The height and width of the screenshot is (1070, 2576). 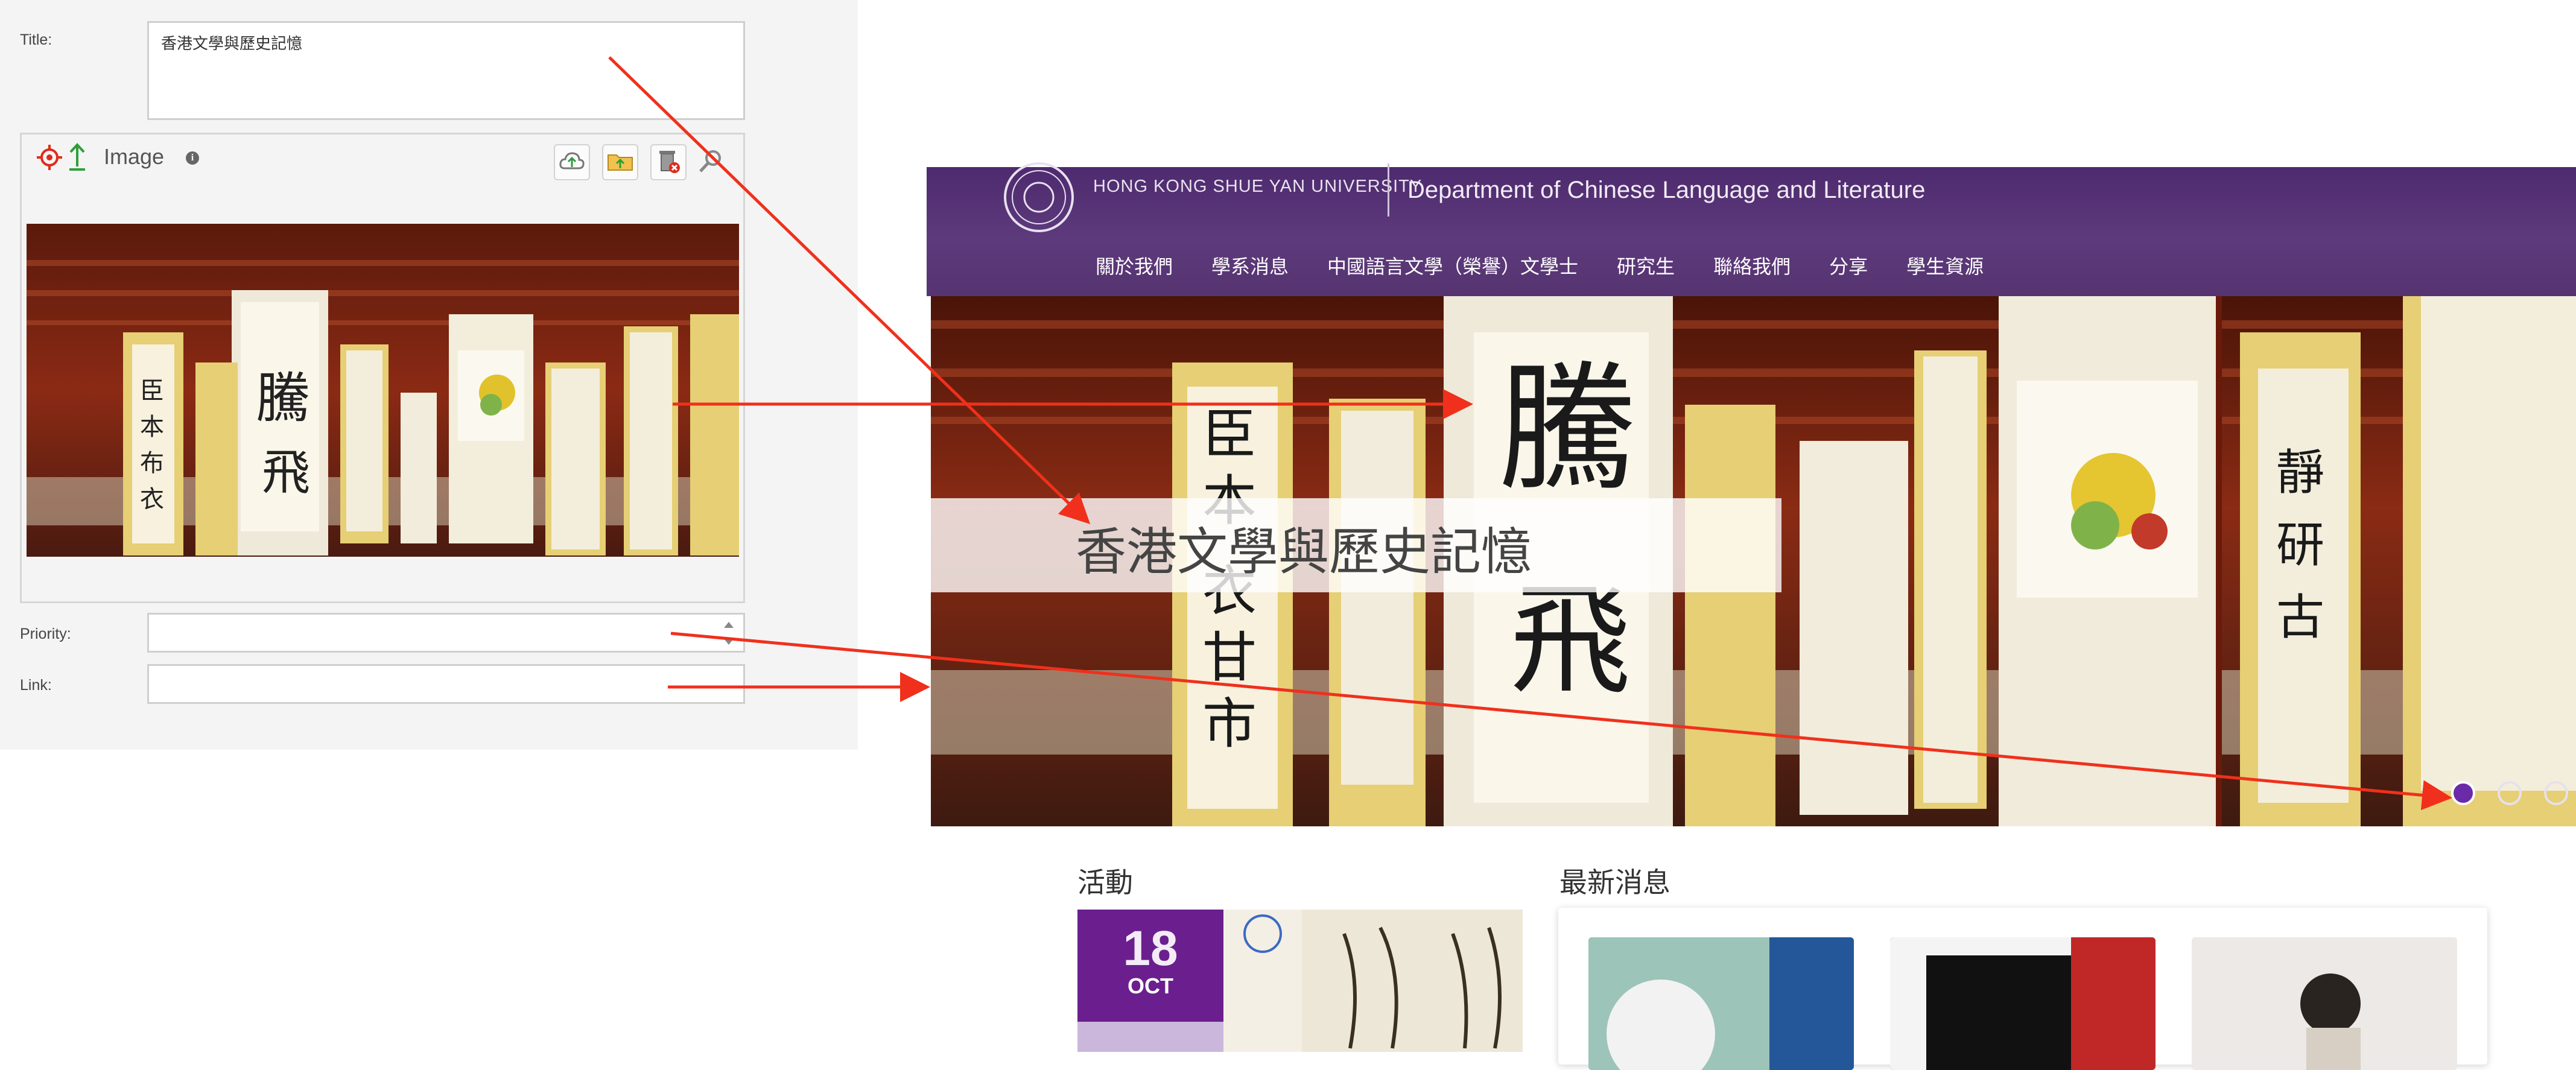 I want to click on event-date-next, so click(x=1150, y=1037).